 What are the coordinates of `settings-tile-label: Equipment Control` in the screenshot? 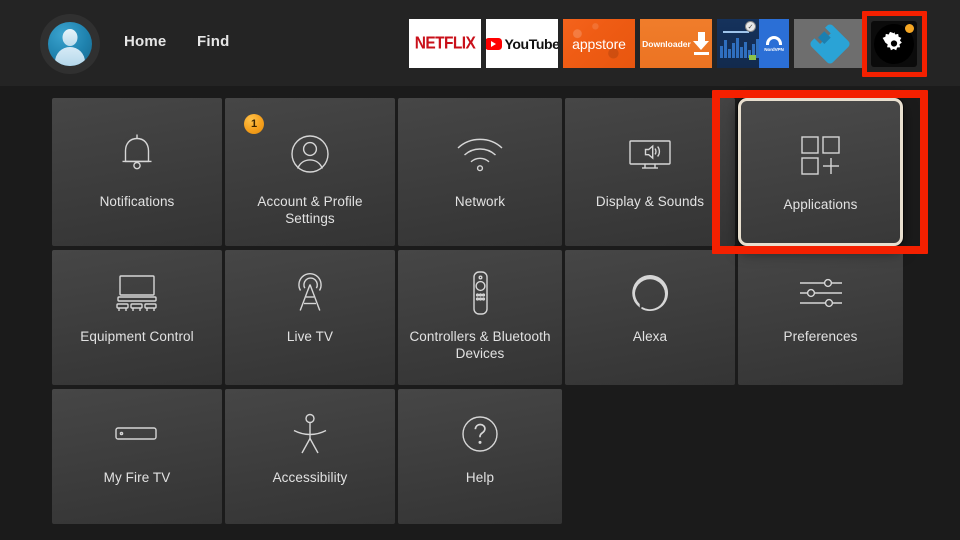 It's located at (137, 336).